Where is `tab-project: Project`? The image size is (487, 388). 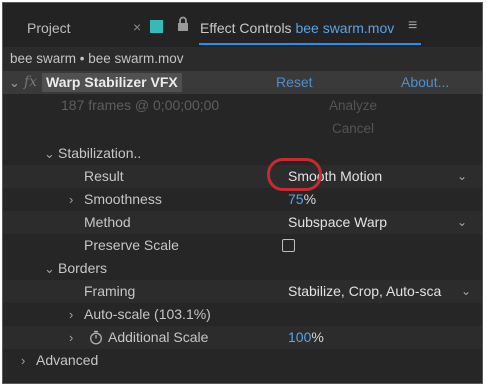
tab-project: Project is located at coordinates (49, 28).